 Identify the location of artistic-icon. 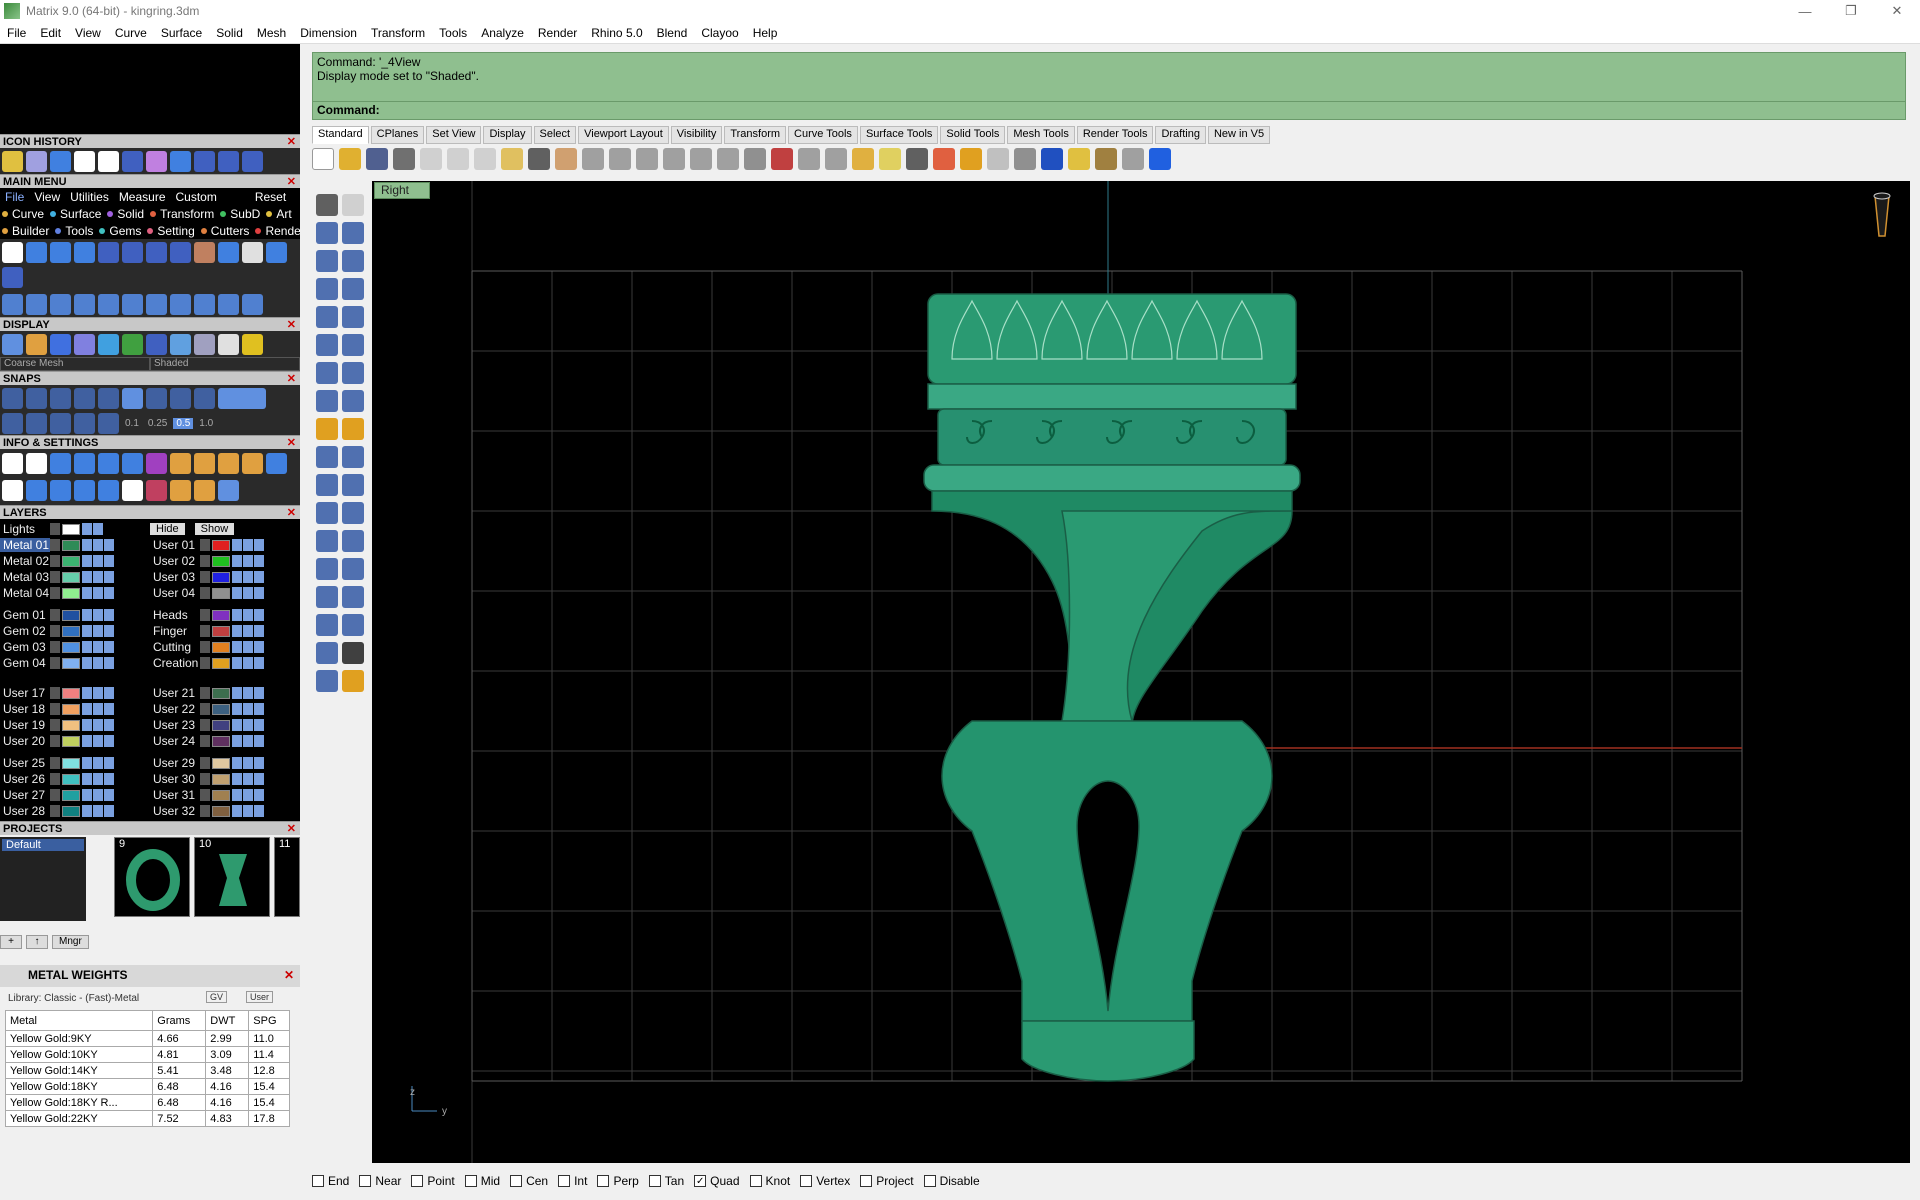
(204, 344).